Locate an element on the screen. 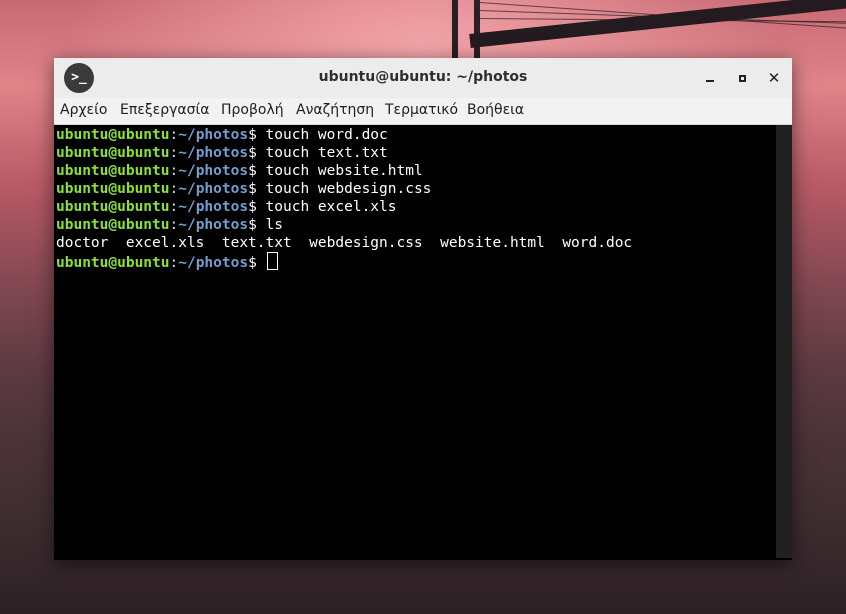 The width and height of the screenshot is (846, 614). menu-terminal: Τερματικό is located at coordinates (421, 110).